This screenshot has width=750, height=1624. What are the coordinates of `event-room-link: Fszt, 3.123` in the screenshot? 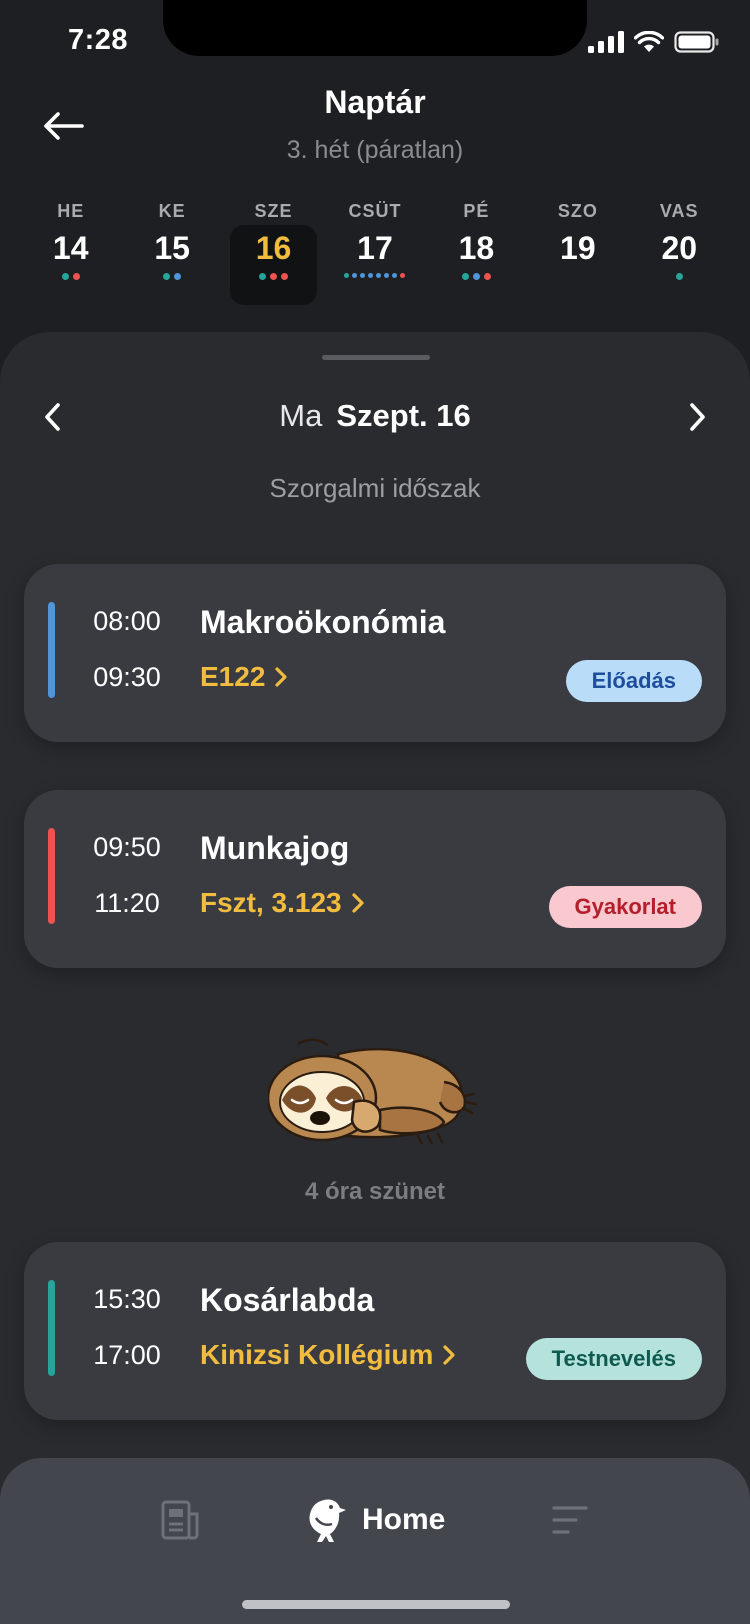 It's located at (283, 903).